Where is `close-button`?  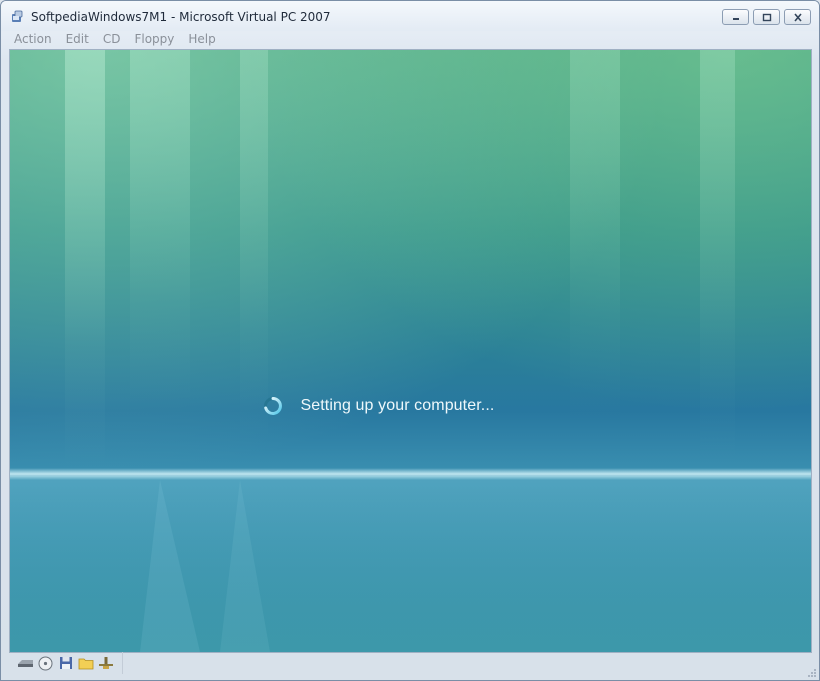 close-button is located at coordinates (797, 17).